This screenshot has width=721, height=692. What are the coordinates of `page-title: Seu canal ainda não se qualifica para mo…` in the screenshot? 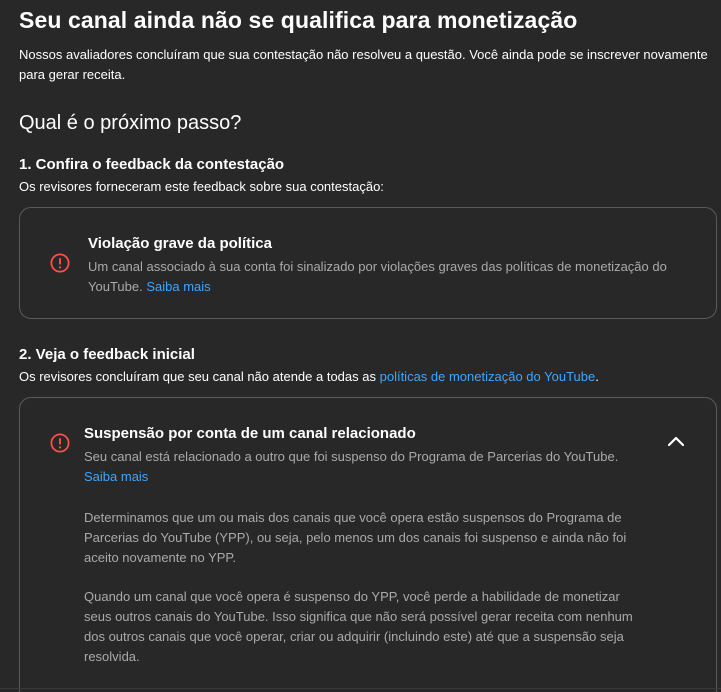 It's located at (298, 20).